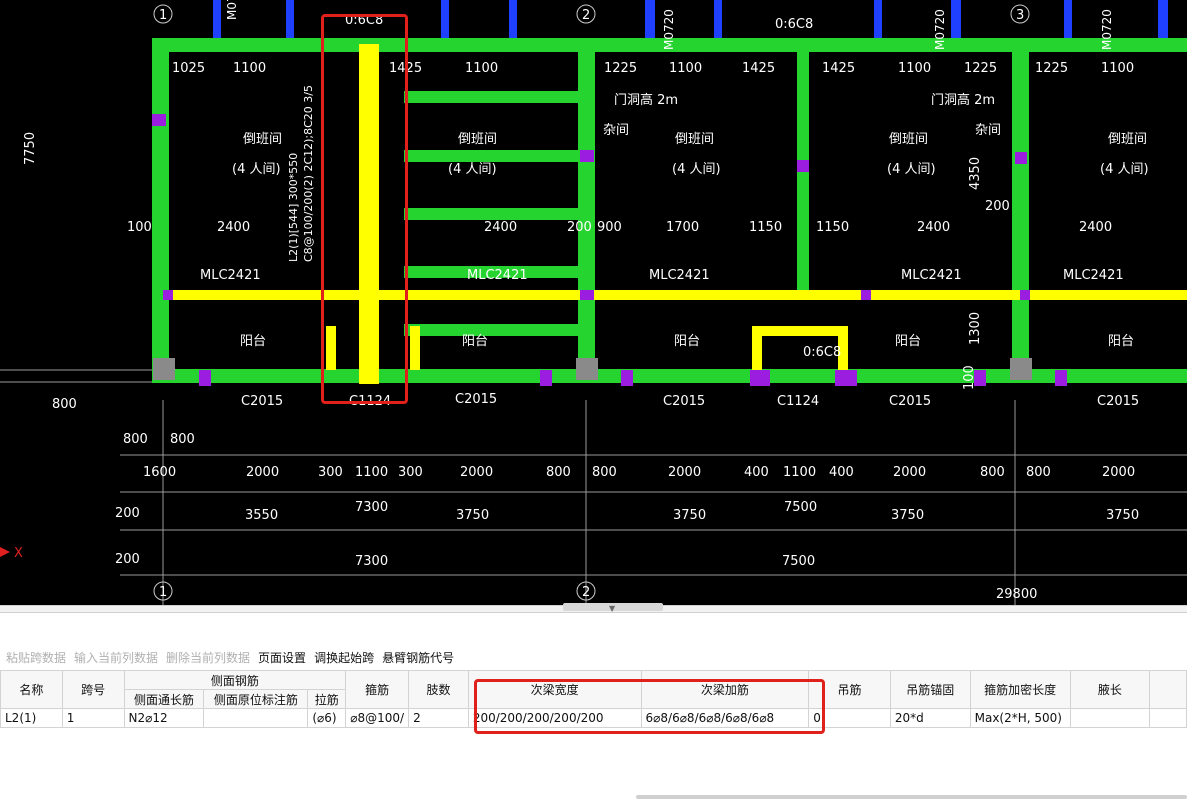 The height and width of the screenshot is (799, 1187). What do you see at coordinates (30, 148) in the screenshot?
I see `dim-label: 7750` at bounding box center [30, 148].